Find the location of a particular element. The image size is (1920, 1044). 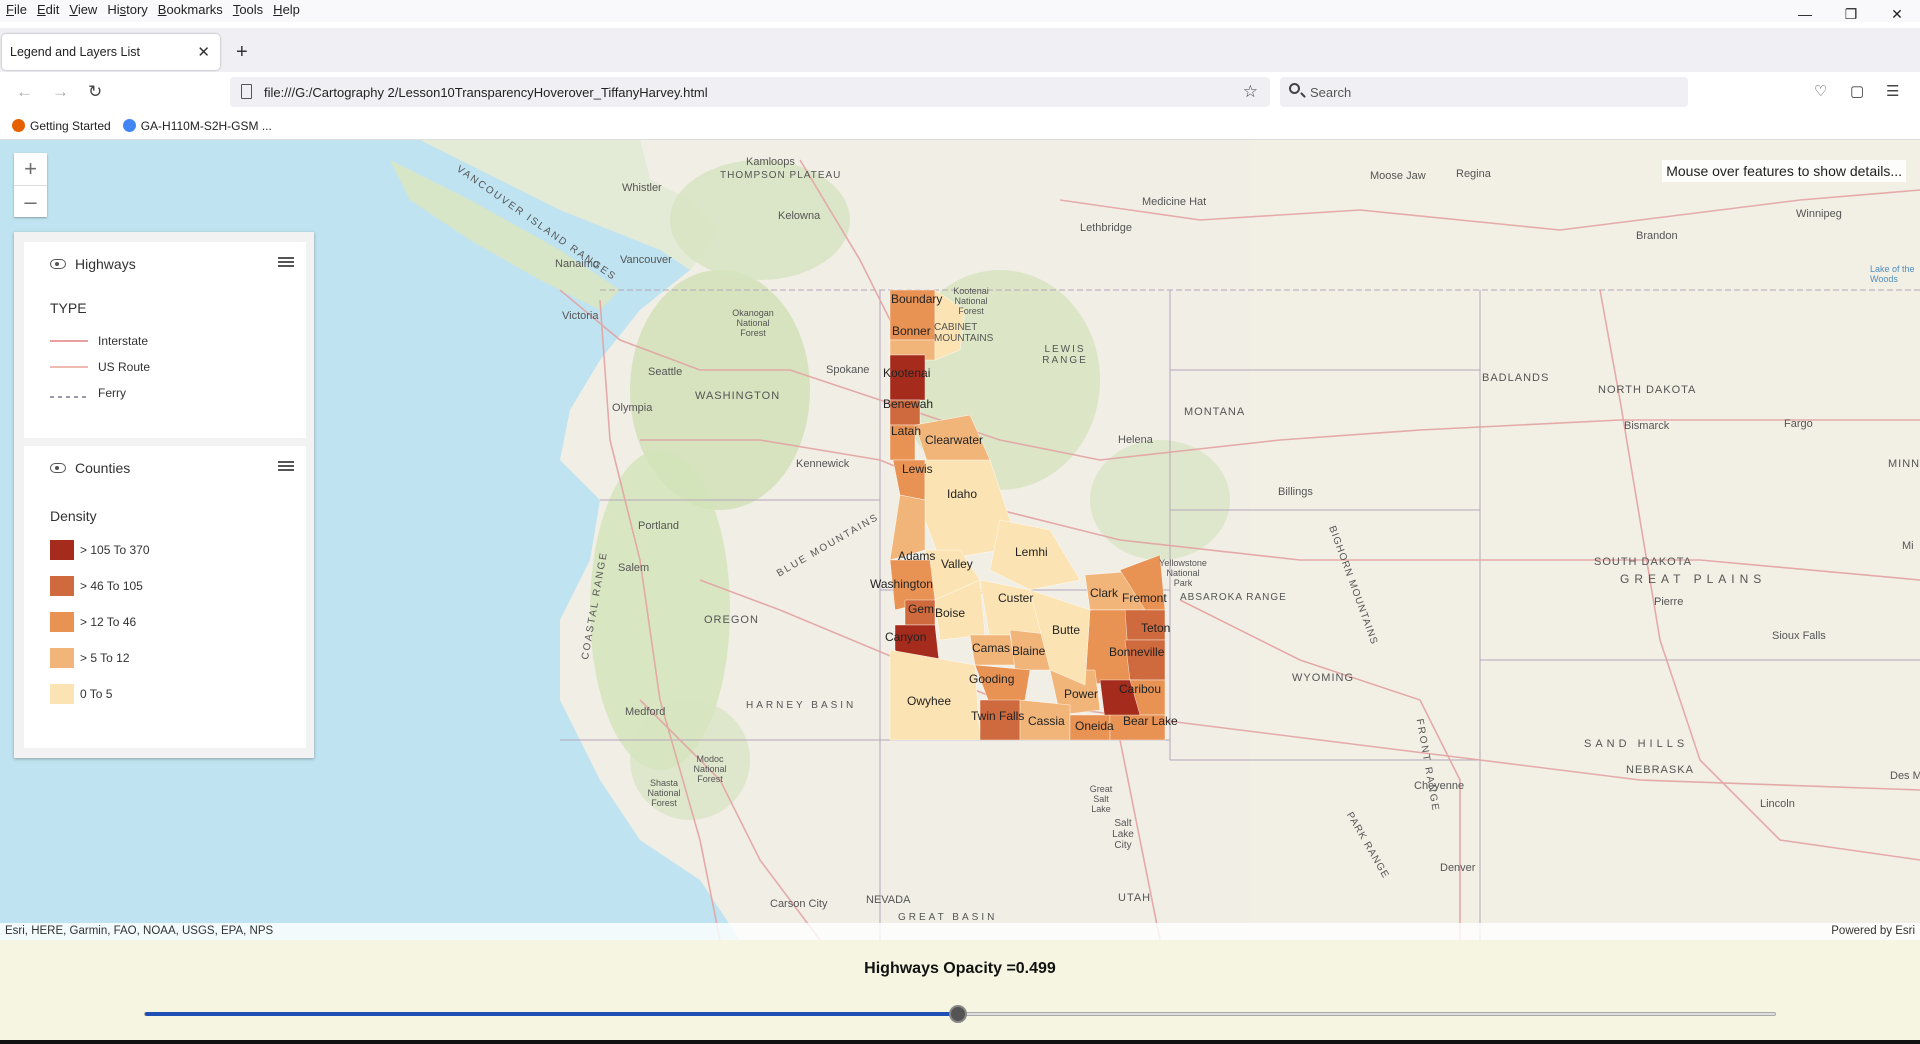

layer-header-counties: Counties is located at coordinates (90, 468).